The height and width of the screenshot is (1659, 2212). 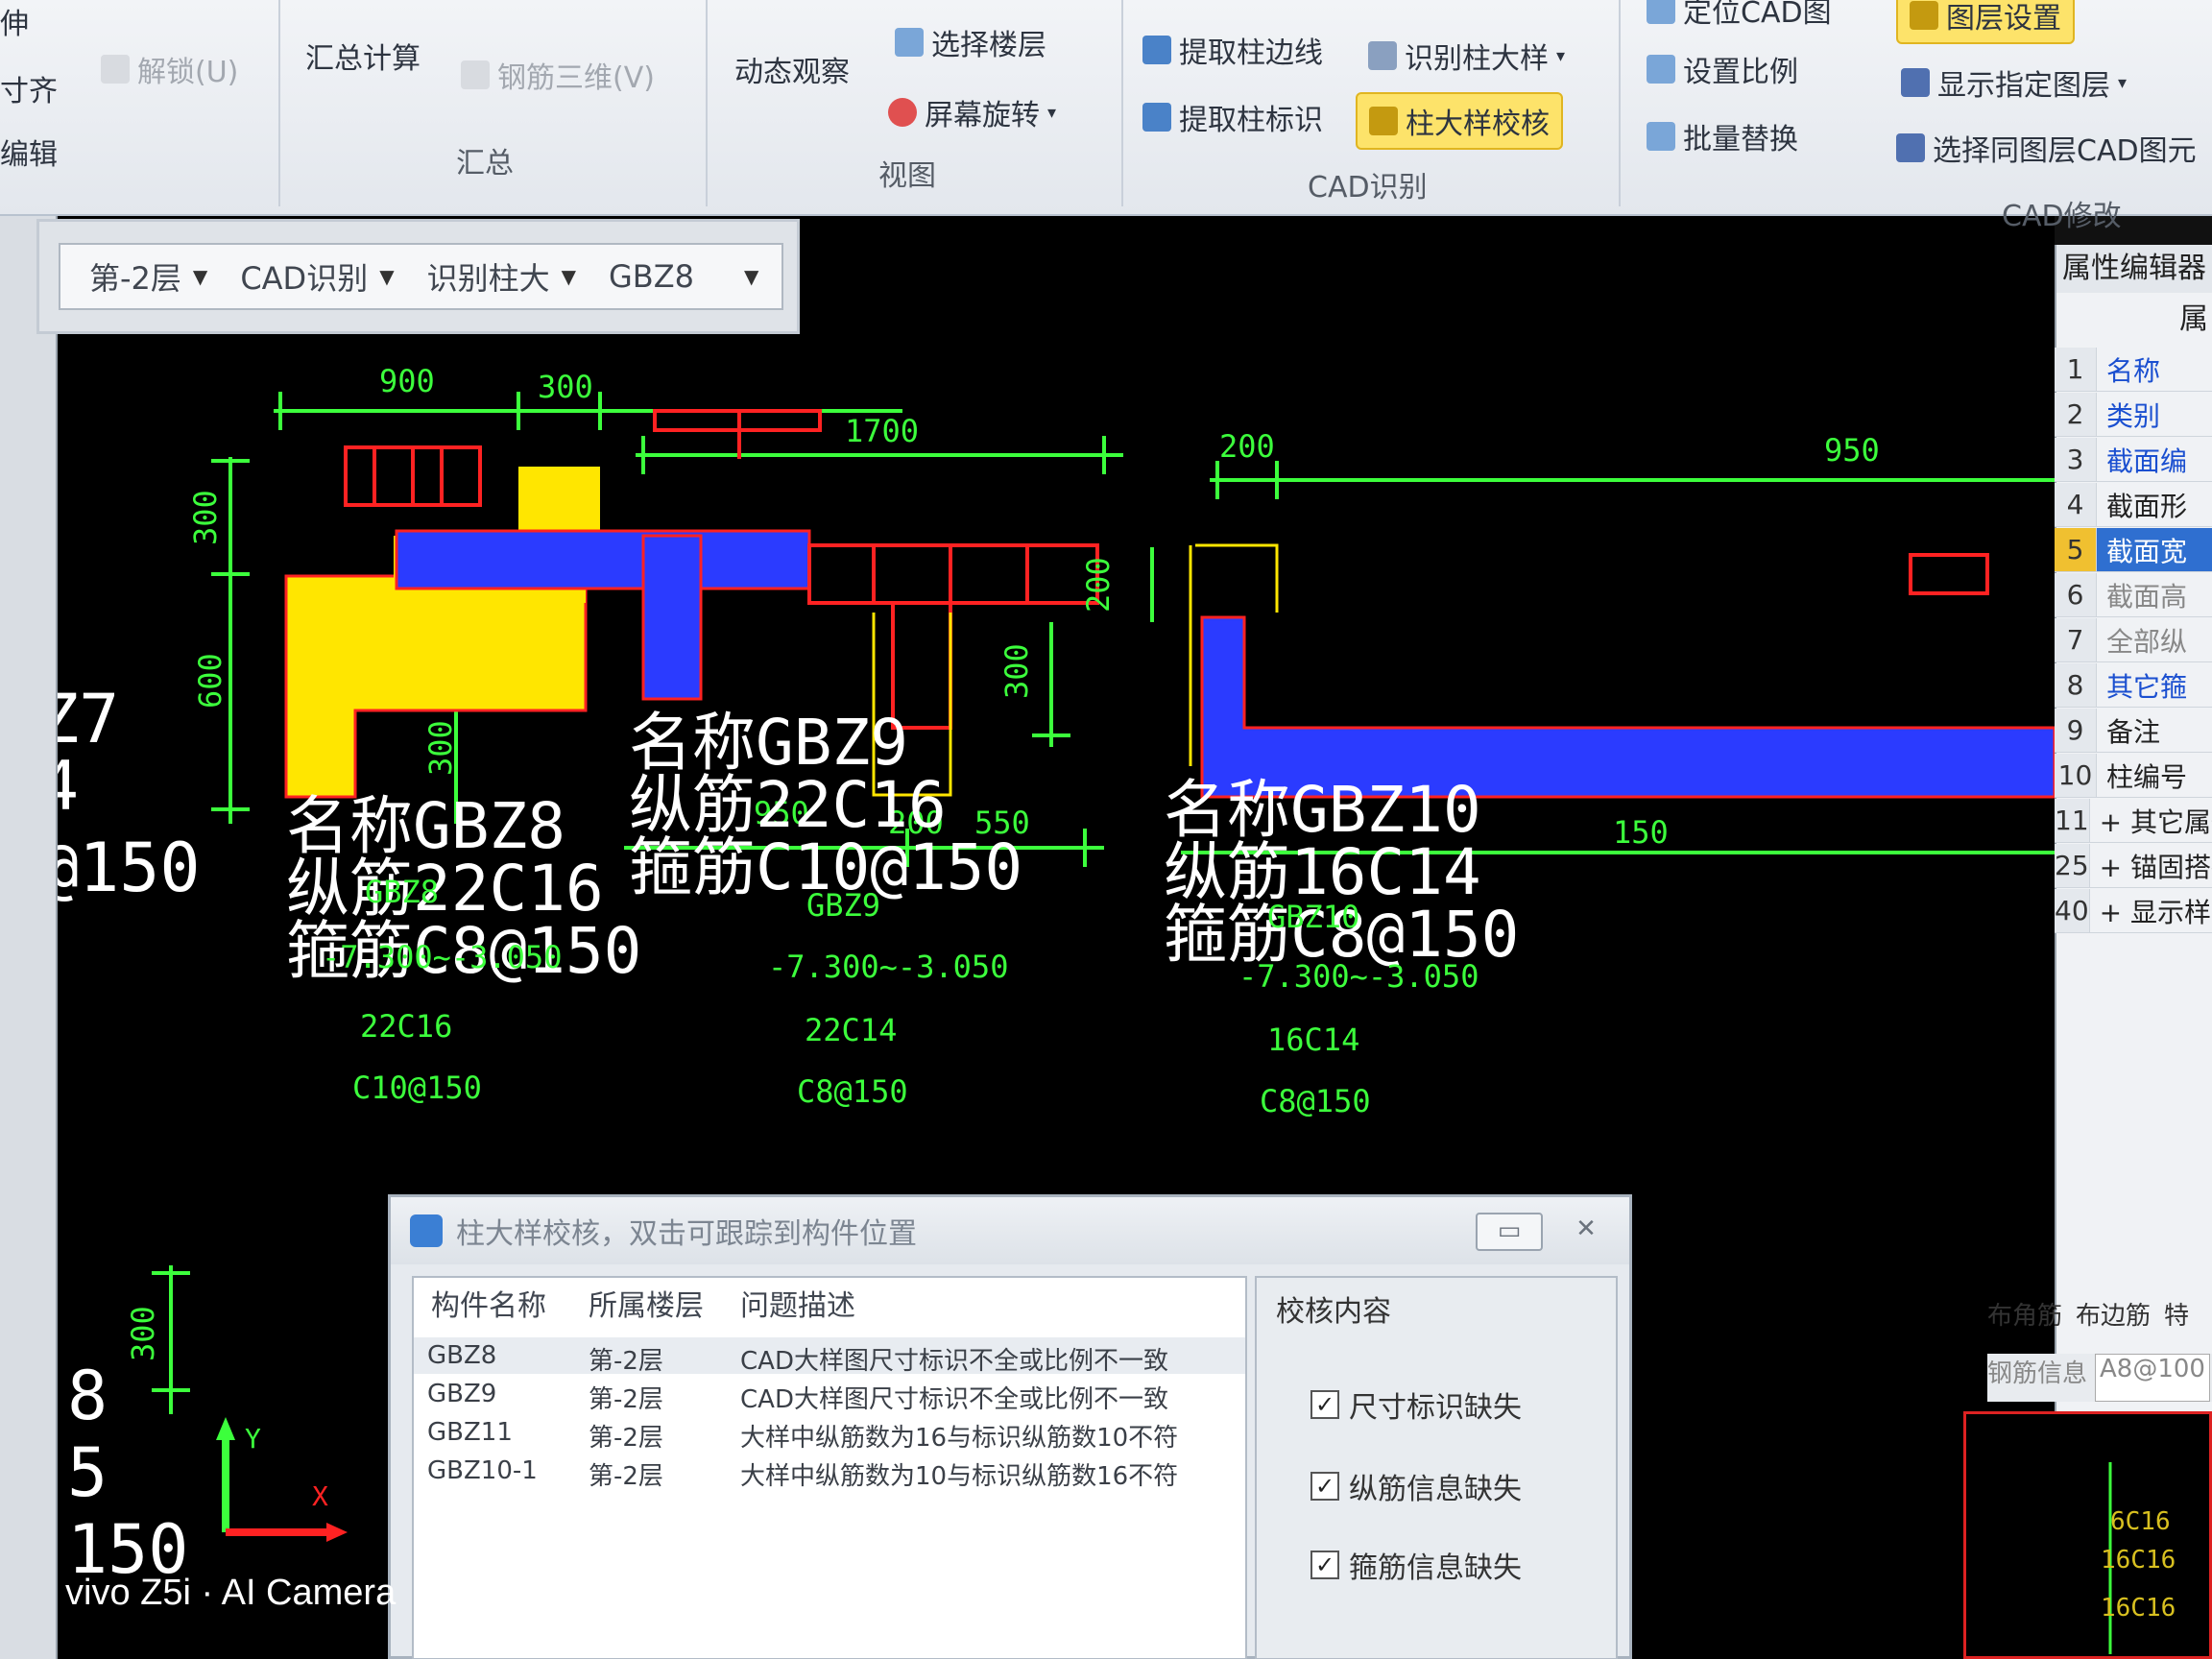 What do you see at coordinates (1416, 1565) in the screenshot?
I see `check-stirrup: ✓ 箍筋信息缺失` at bounding box center [1416, 1565].